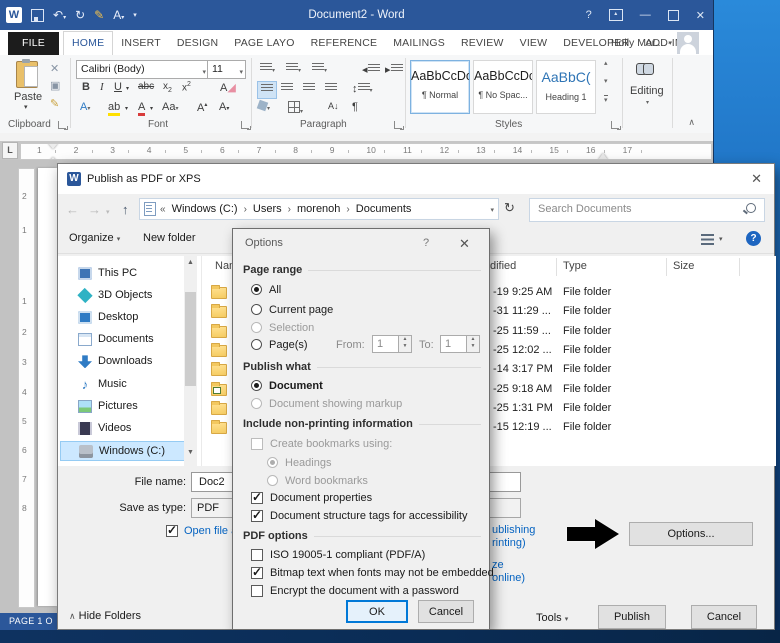 The width and height of the screenshot is (780, 643). What do you see at coordinates (142, 108) in the screenshot?
I see `font-color-icon: A` at bounding box center [142, 108].